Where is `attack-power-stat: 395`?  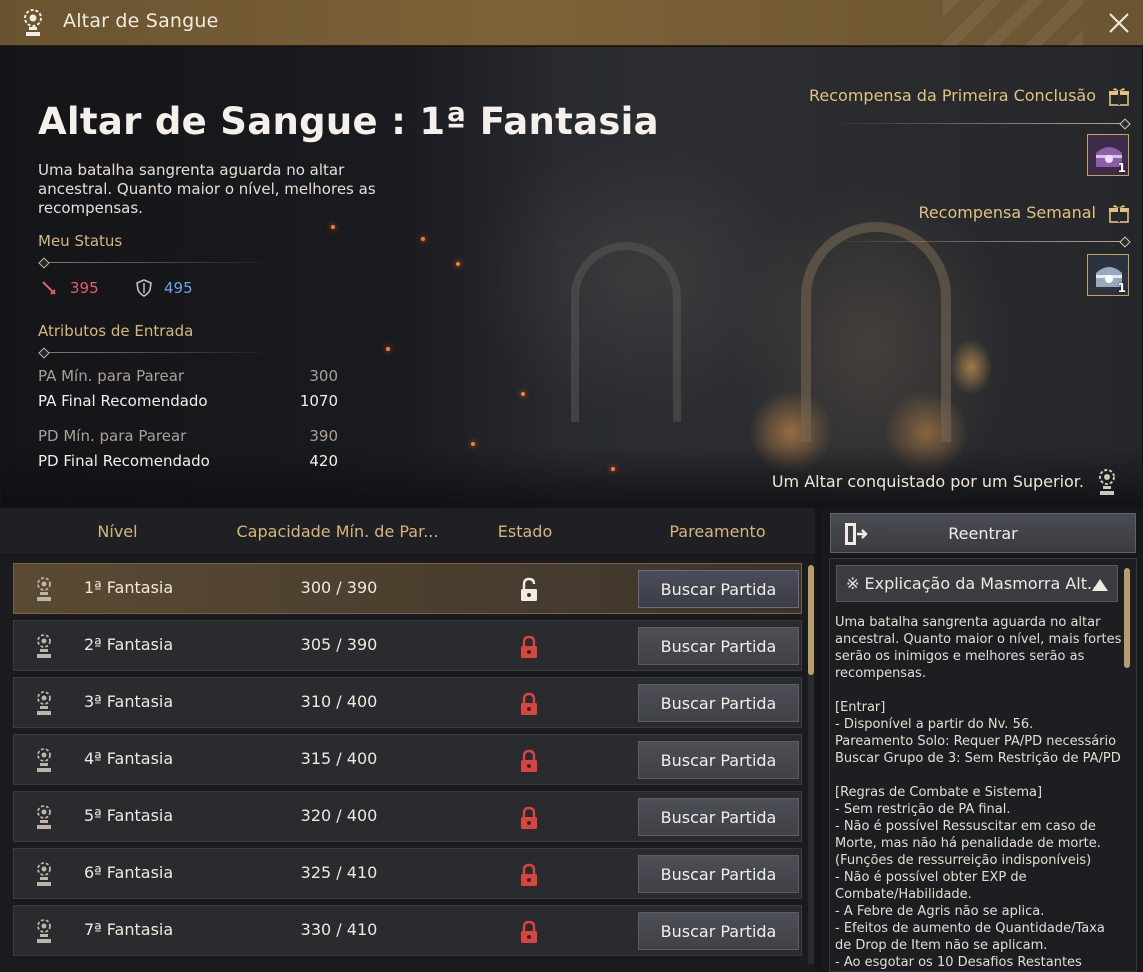
attack-power-stat: 395 is located at coordinates (69, 288).